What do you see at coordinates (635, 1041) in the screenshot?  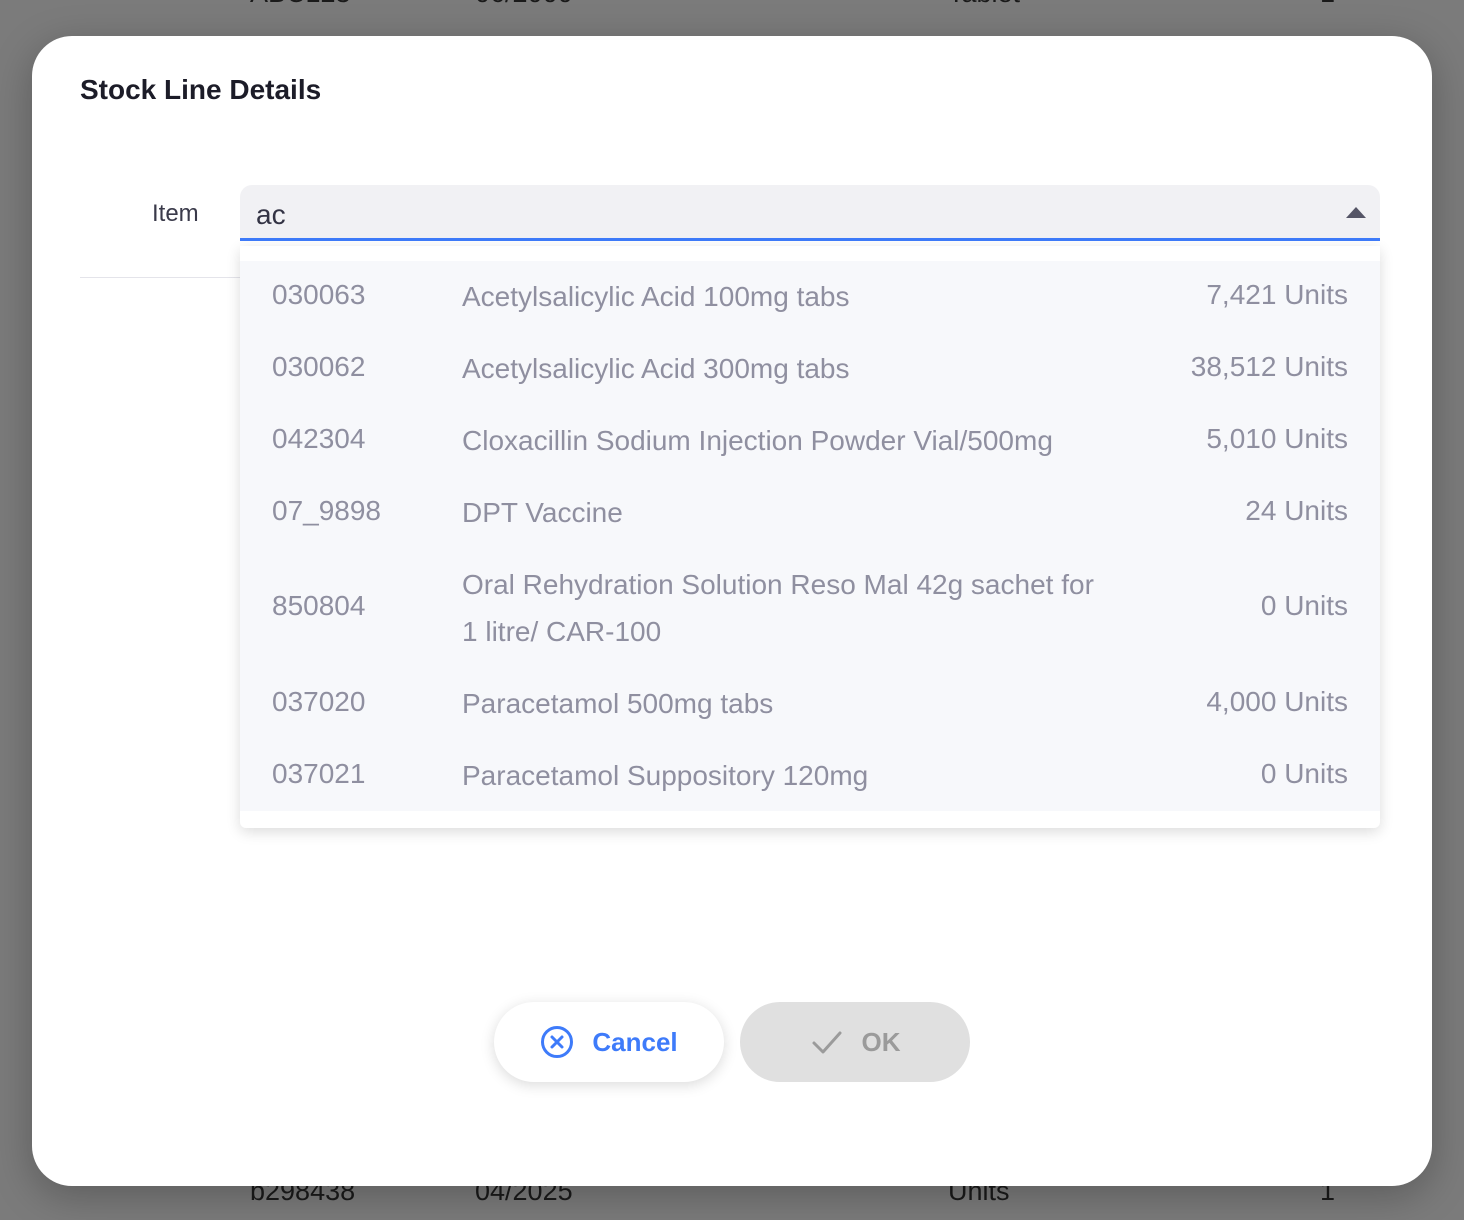 I see `cancel-label: Cancel` at bounding box center [635, 1041].